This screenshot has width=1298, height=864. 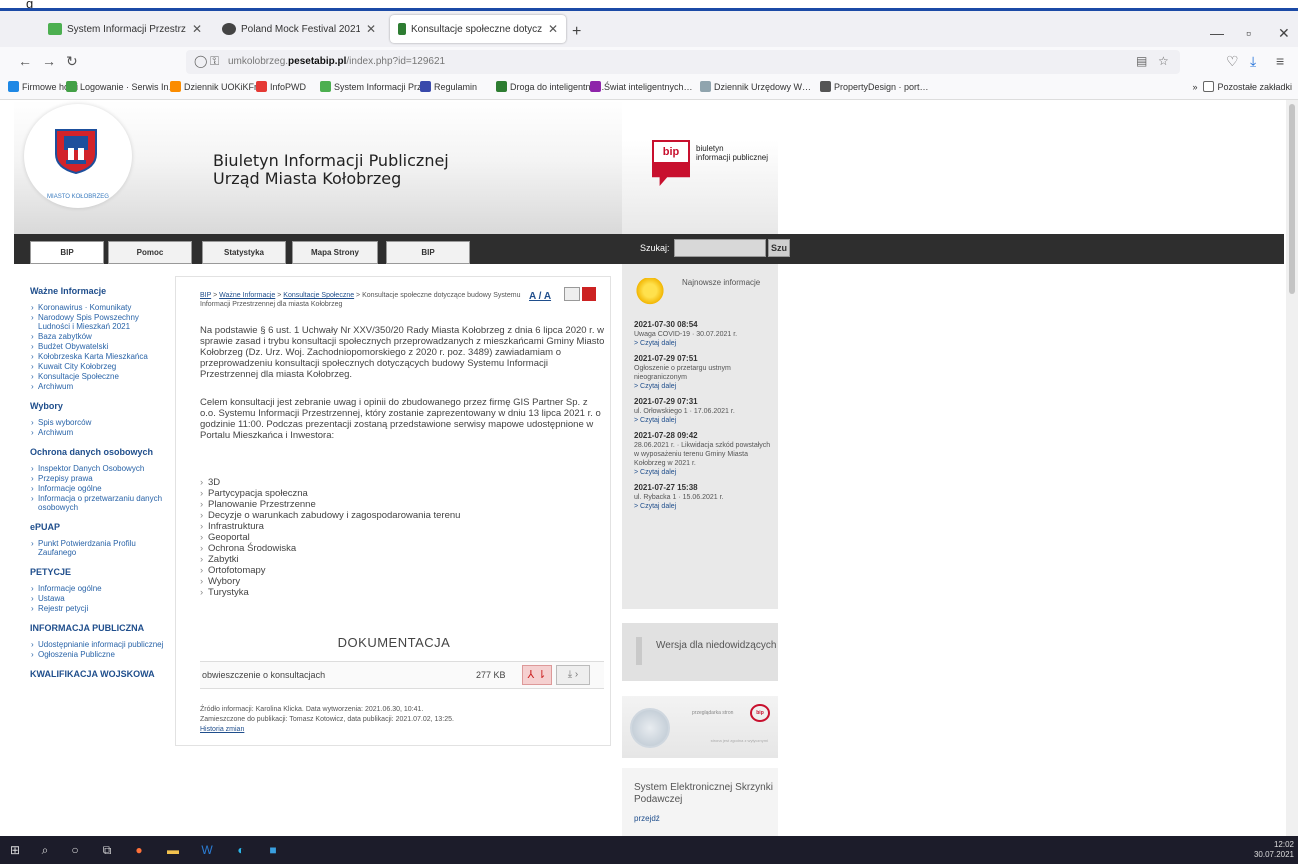 I want to click on cortana-icon: ○, so click(x=75, y=850).